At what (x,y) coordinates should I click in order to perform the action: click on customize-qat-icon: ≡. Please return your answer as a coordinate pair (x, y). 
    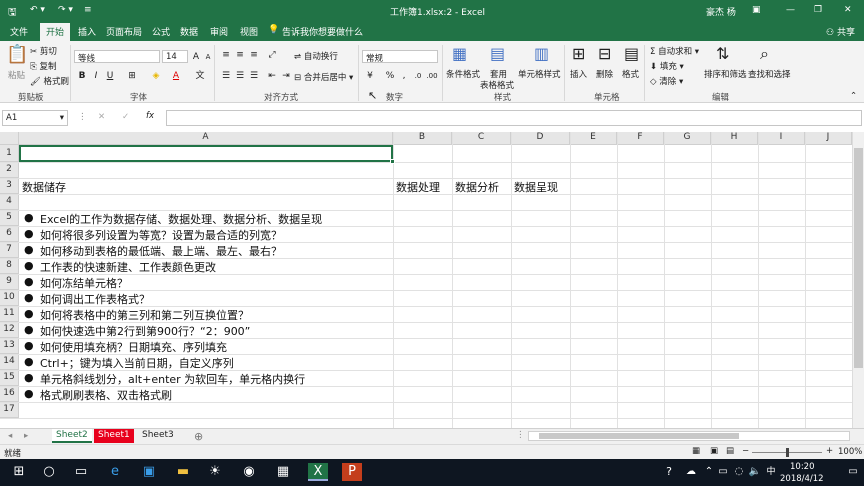
    Looking at the image, I should click on (88, 10).